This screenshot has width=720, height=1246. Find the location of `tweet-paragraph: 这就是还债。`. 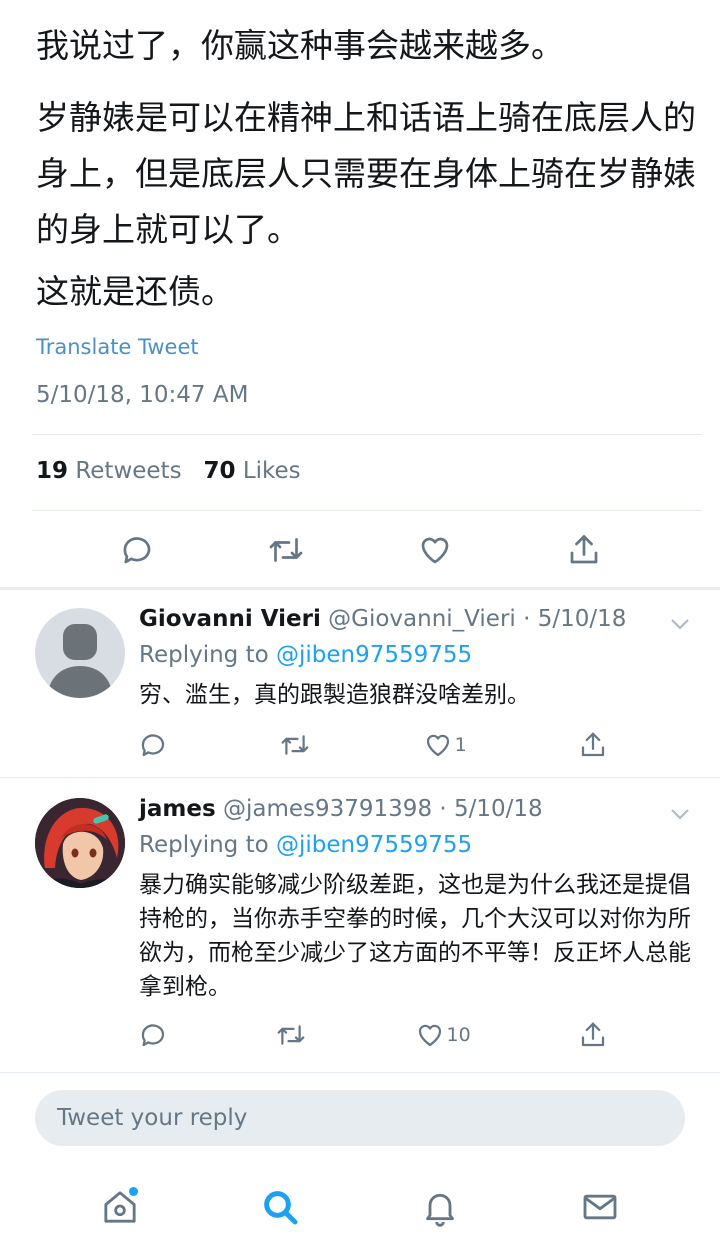

tweet-paragraph: 这就是还债。 is located at coordinates (135, 291).